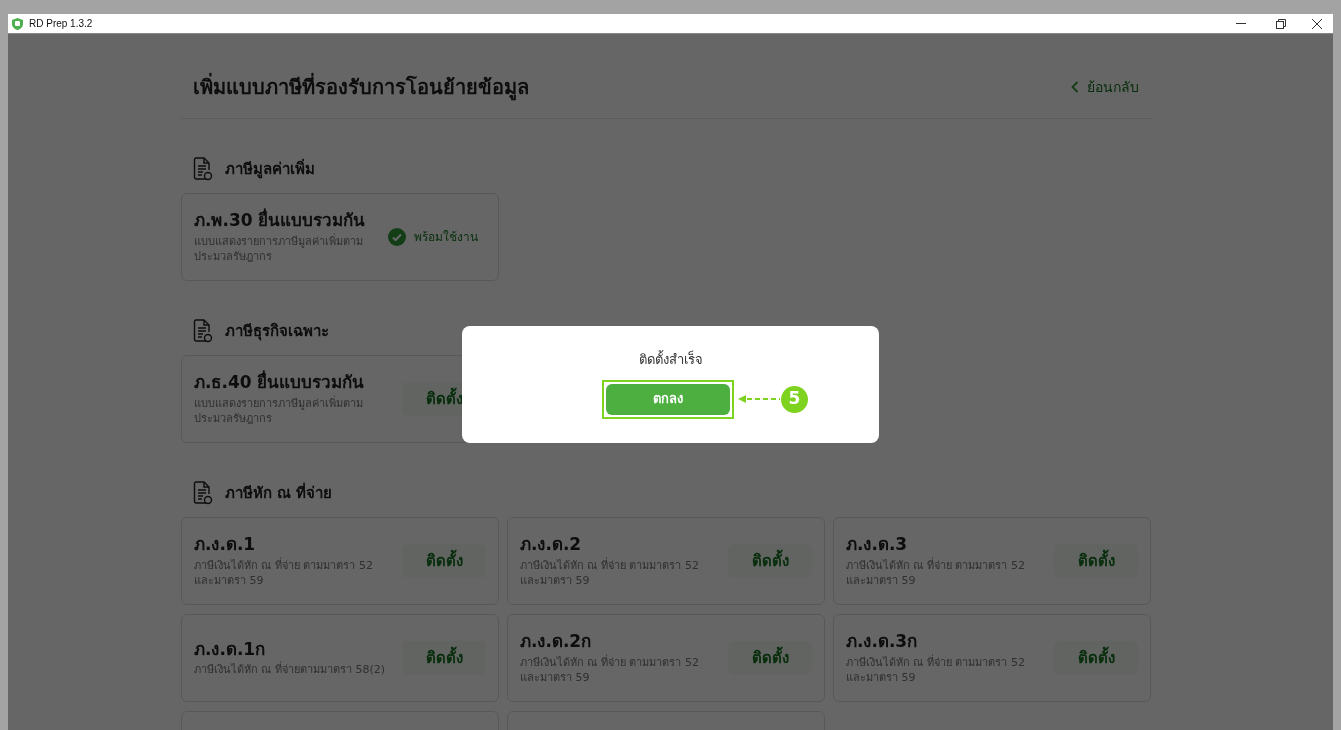 This screenshot has width=1341, height=730. Describe the element at coordinates (556, 642) in the screenshot. I see `form-title: ภ.ง.ด.2ก` at that location.